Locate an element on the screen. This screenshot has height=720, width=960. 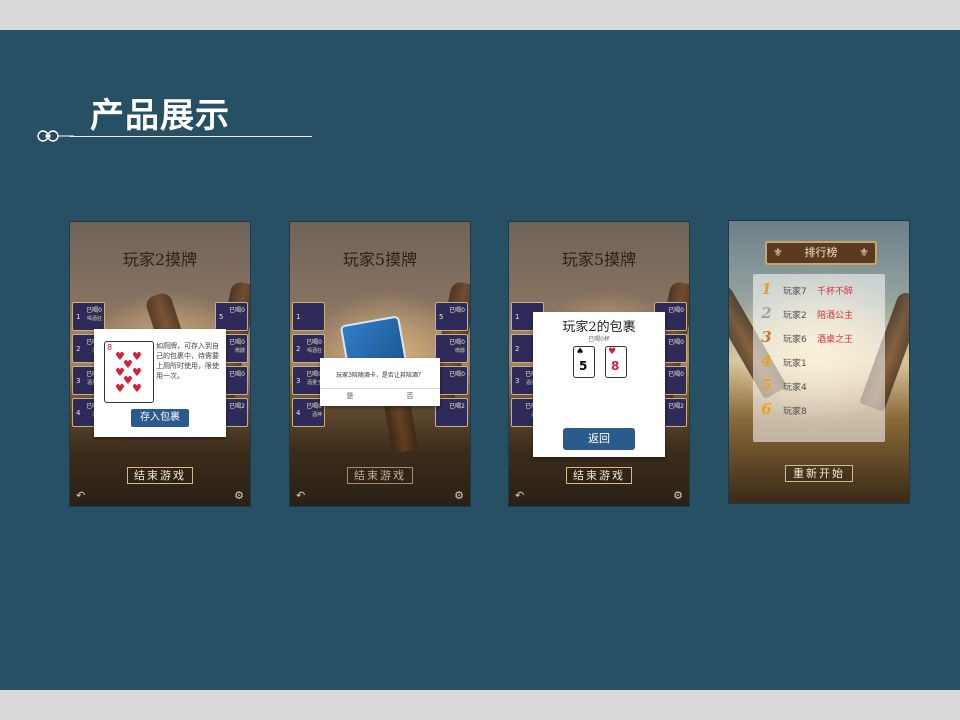
card-description: 如厕牌，可存入到自己的包裹中，待需要上厕所时使用，限使用一次。 is located at coordinates (187, 361).